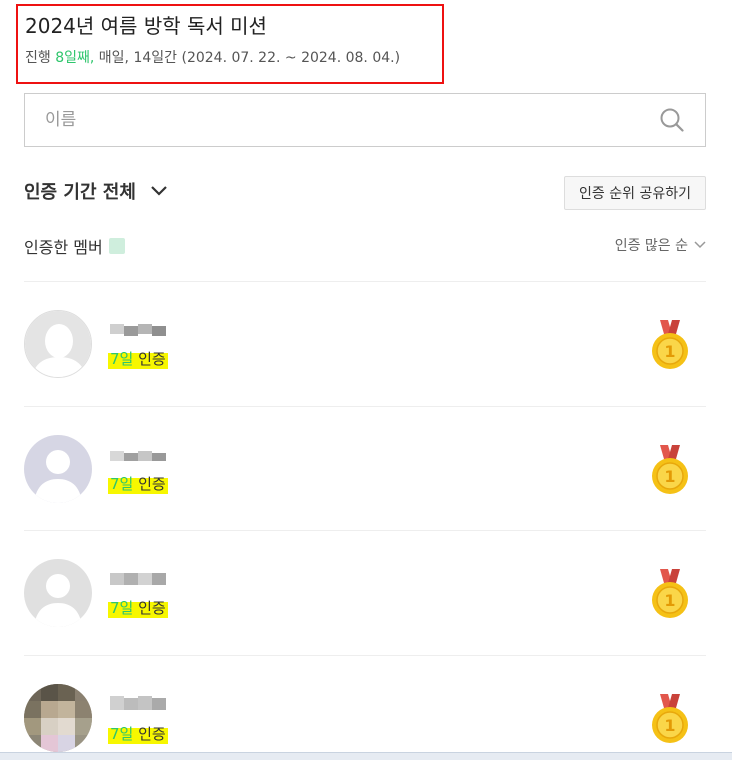 The width and height of the screenshot is (732, 760). I want to click on period-dropdown: 인증 기간 전체, so click(96, 191).